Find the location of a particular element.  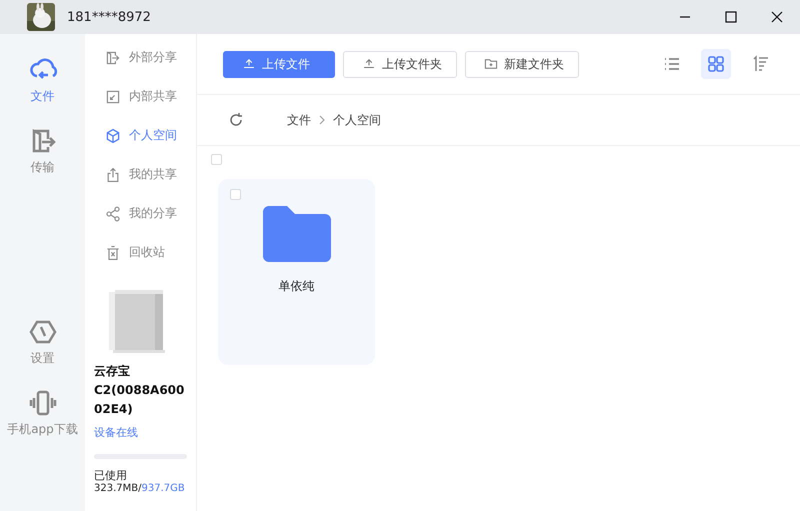

sidebar-item: 内部共享 is located at coordinates (140, 96).